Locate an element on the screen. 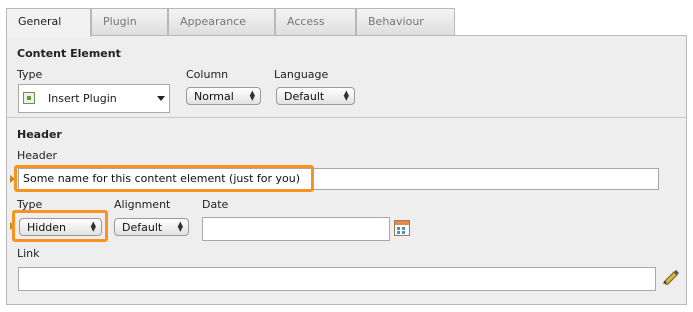  link-input is located at coordinates (337, 279).